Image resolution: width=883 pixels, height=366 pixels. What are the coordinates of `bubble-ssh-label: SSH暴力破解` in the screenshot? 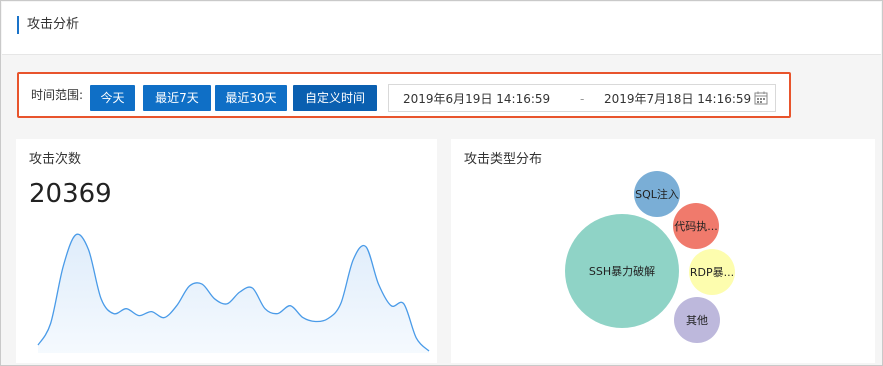 It's located at (622, 271).